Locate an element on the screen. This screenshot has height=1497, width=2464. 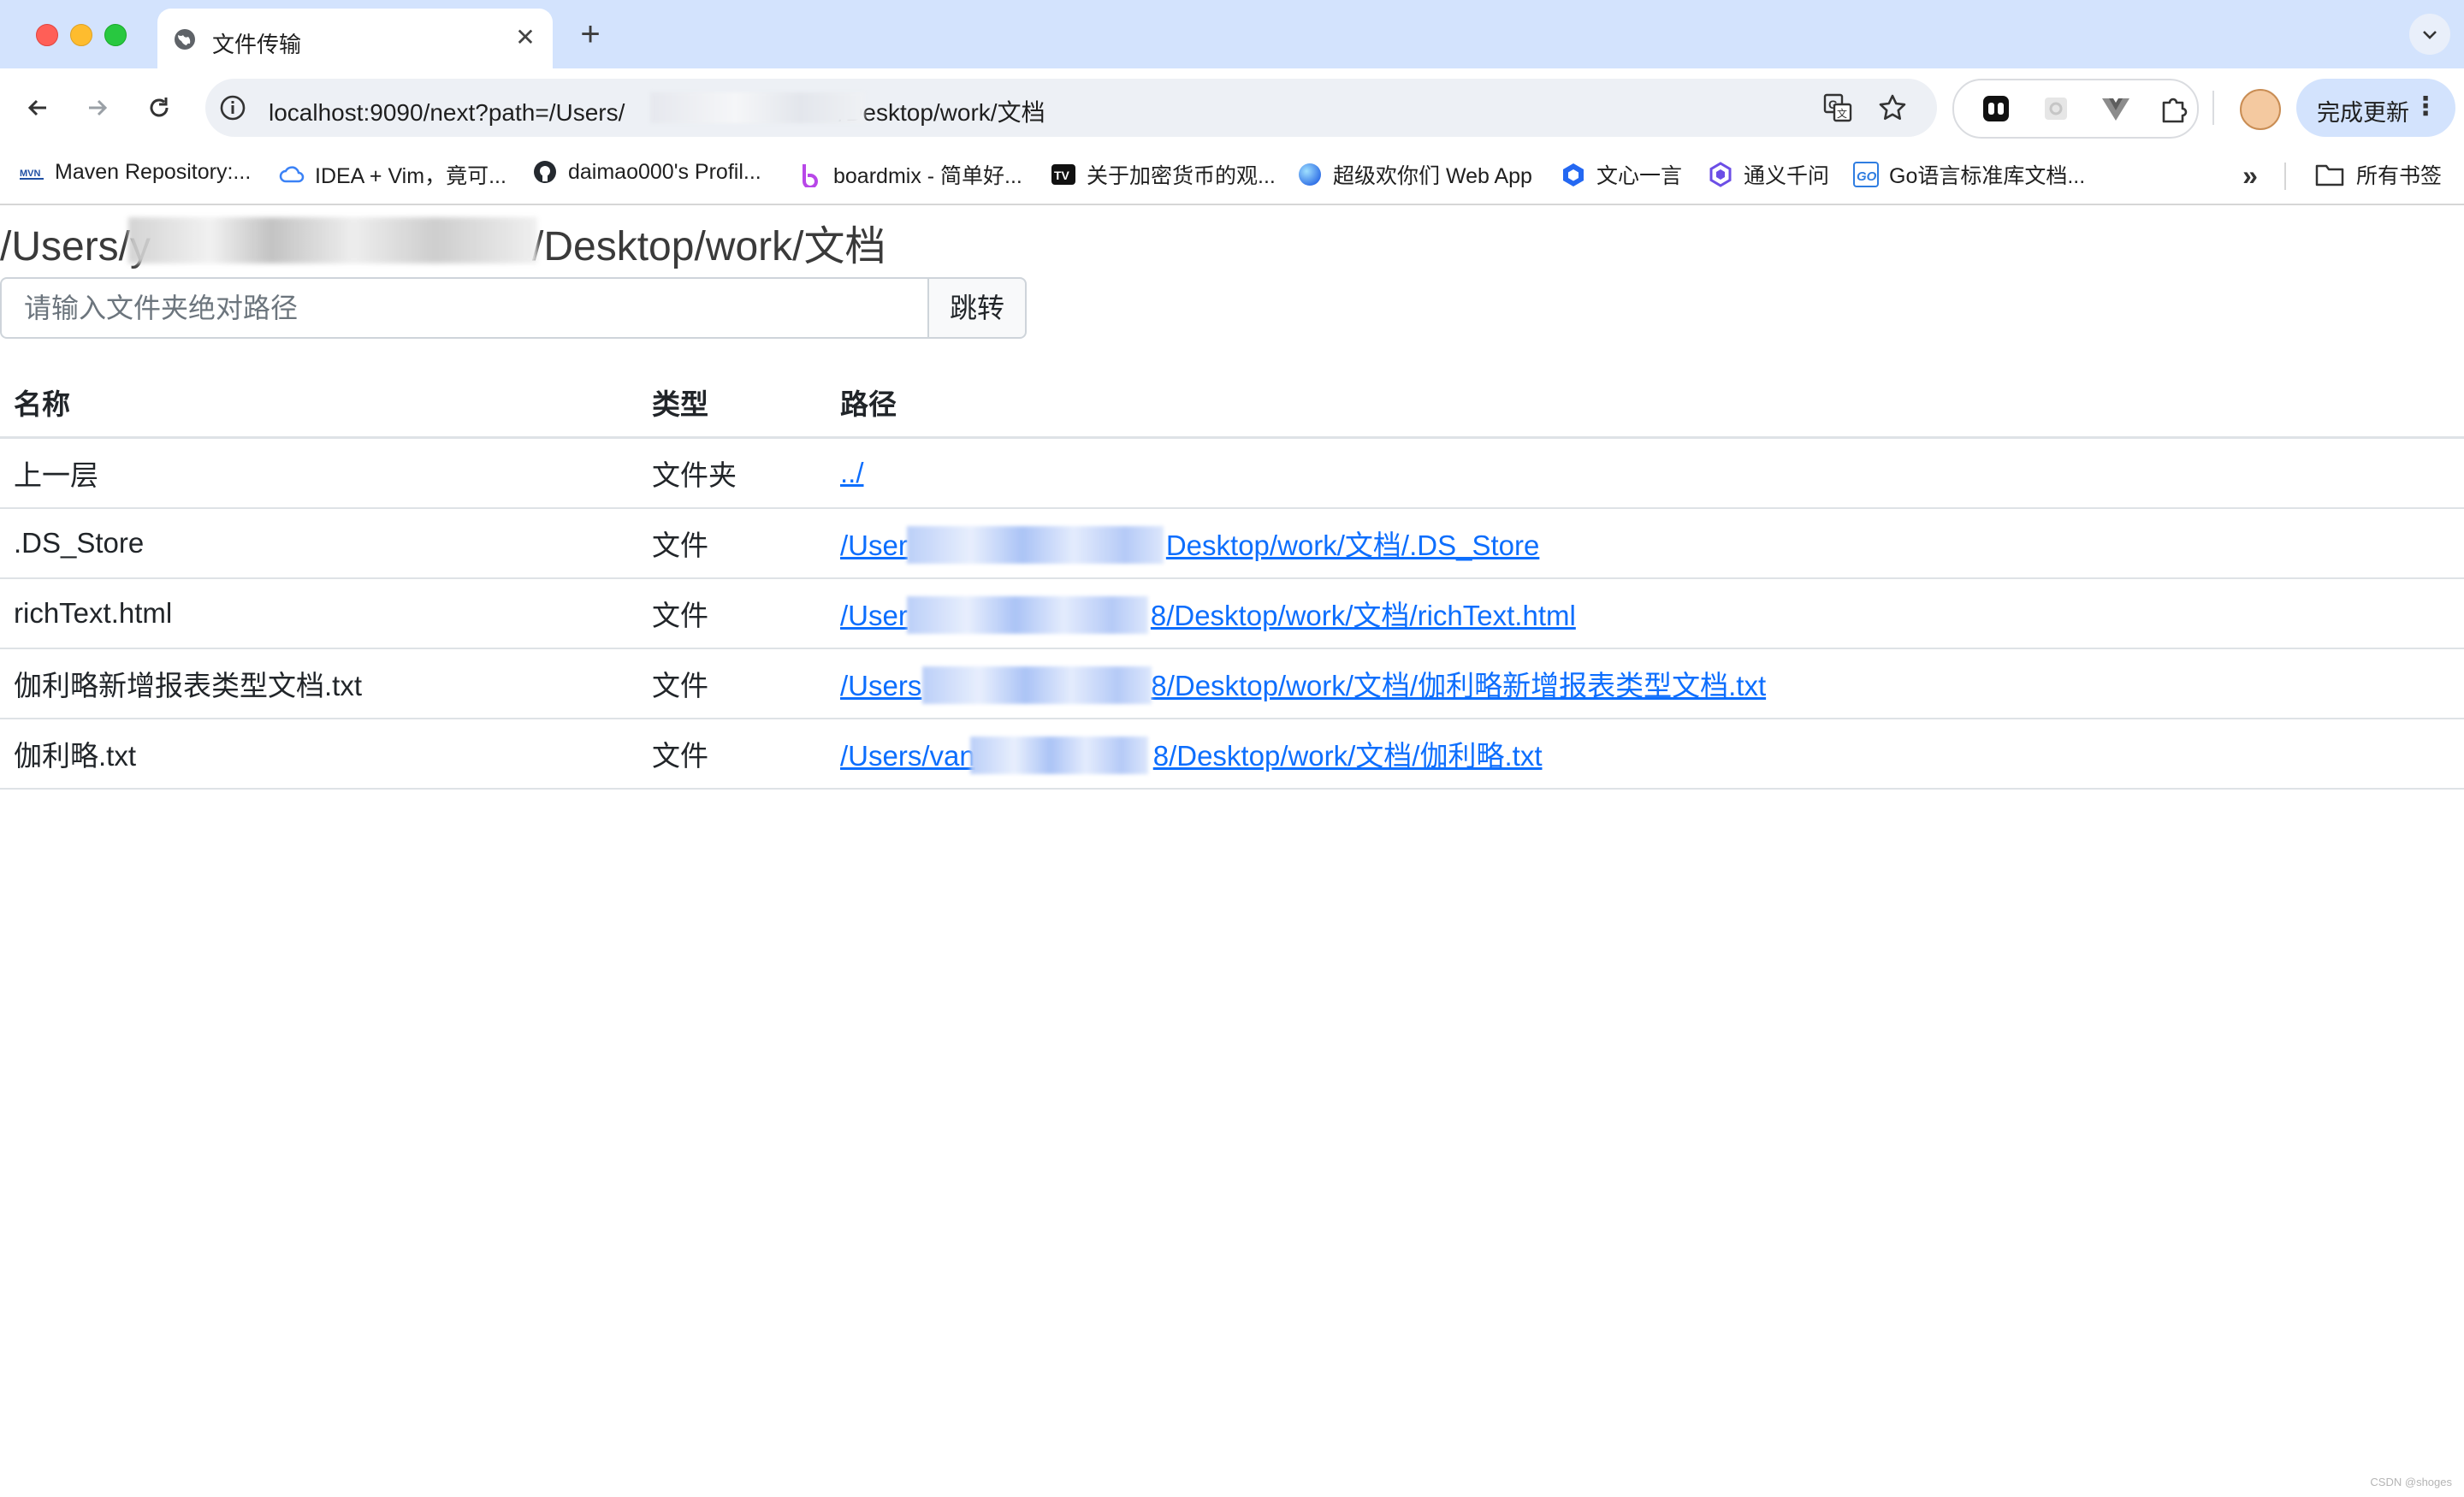
table-header-row: 名称 类型 路径 is located at coordinates (1232, 403).